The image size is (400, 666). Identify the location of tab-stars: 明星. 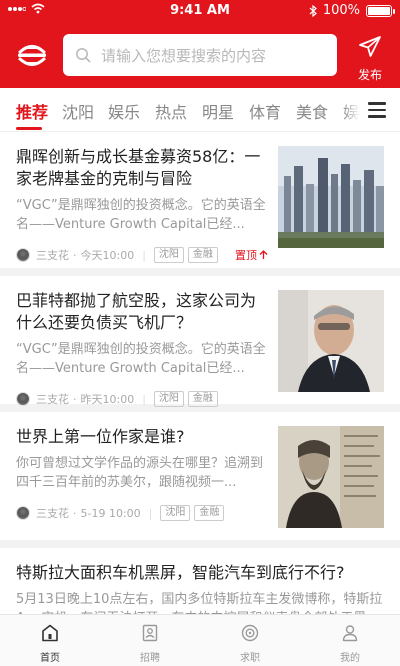
(218, 111).